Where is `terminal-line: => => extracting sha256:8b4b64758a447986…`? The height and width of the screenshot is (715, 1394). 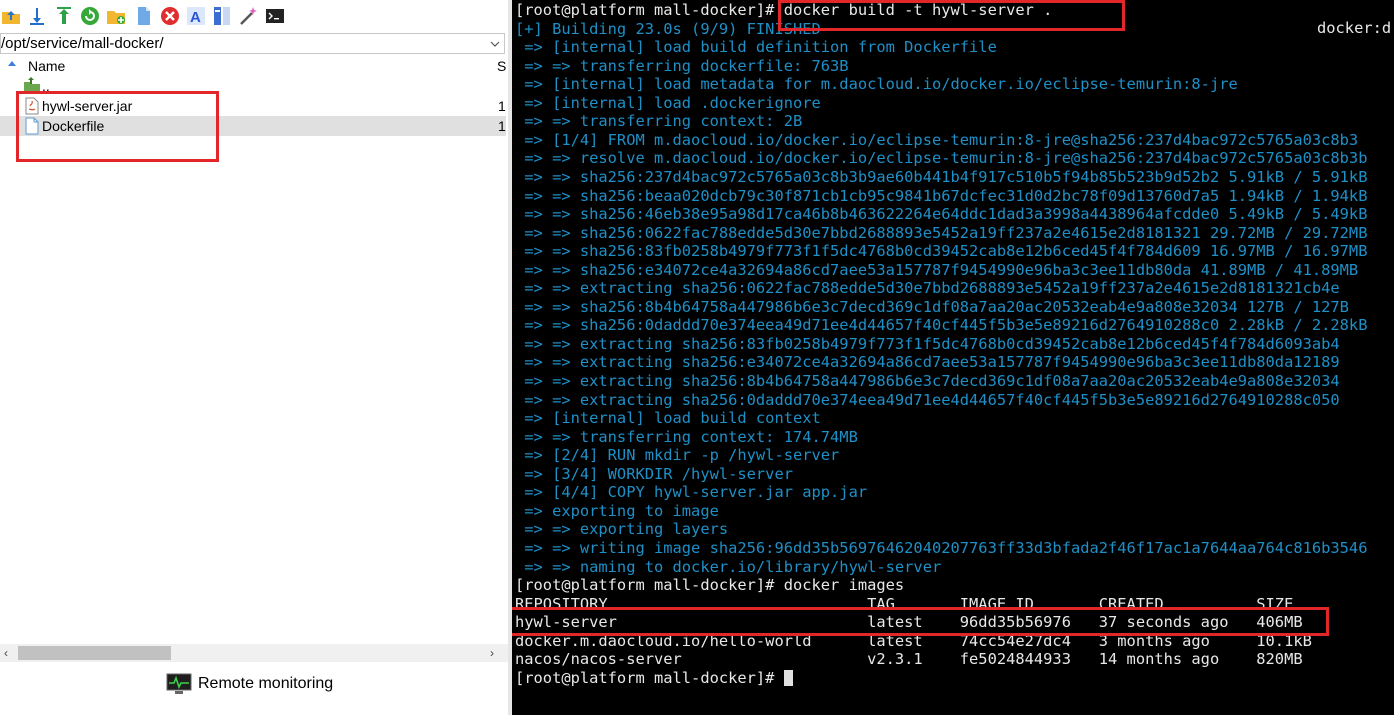
terminal-line: => => extracting sha256:8b4b64758a447986… is located at coordinates (927, 381).